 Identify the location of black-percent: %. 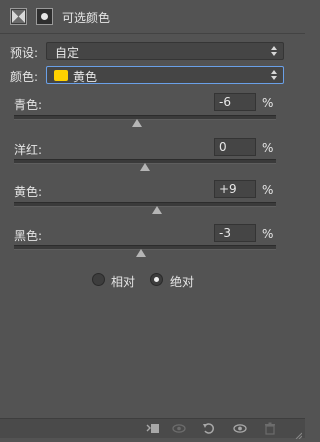
(268, 234).